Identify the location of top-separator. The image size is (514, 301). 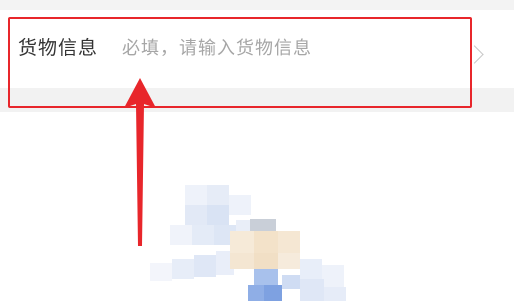
(257, 5).